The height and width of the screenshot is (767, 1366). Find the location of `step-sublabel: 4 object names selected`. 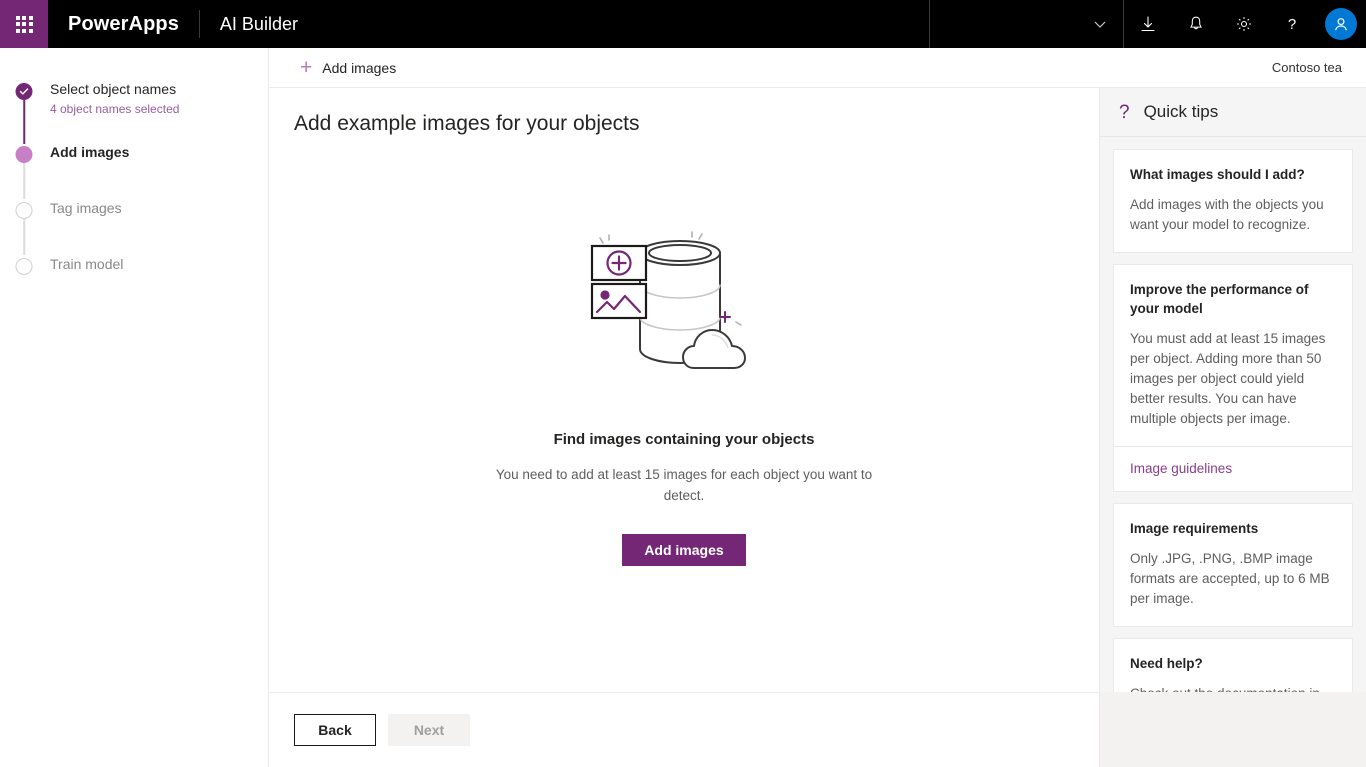

step-sublabel: 4 object names selected is located at coordinates (159, 109).